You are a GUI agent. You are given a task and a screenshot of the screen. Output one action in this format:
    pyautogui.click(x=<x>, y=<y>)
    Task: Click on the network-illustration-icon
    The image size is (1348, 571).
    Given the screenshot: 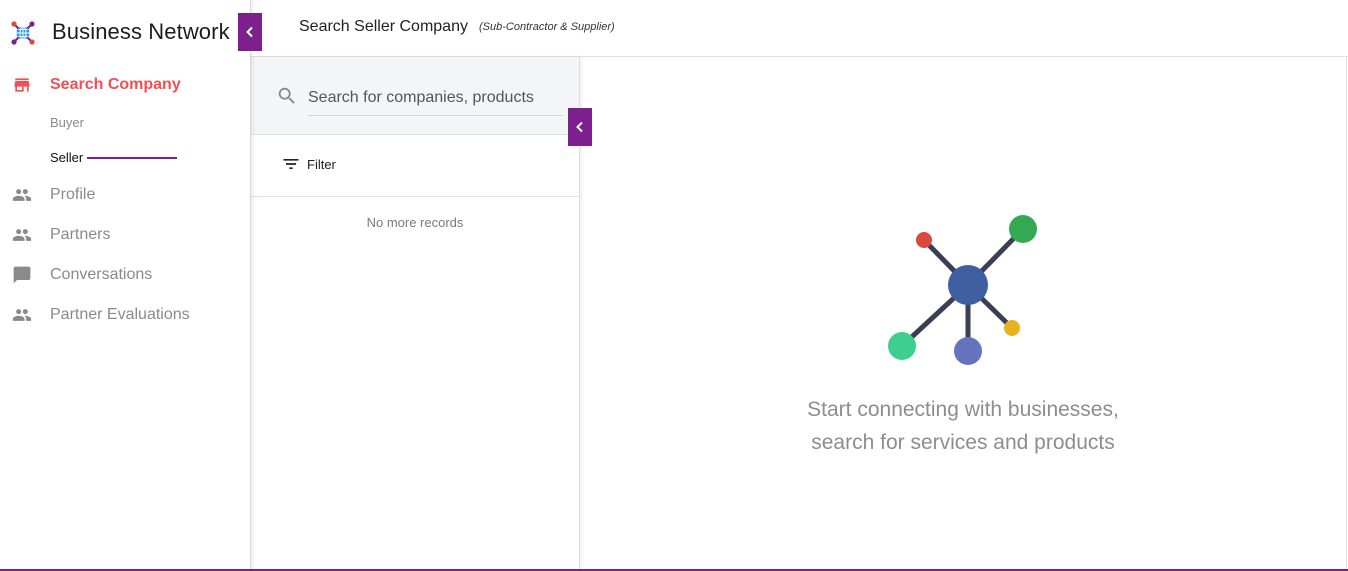 What is the action you would take?
    pyautogui.click(x=962, y=290)
    